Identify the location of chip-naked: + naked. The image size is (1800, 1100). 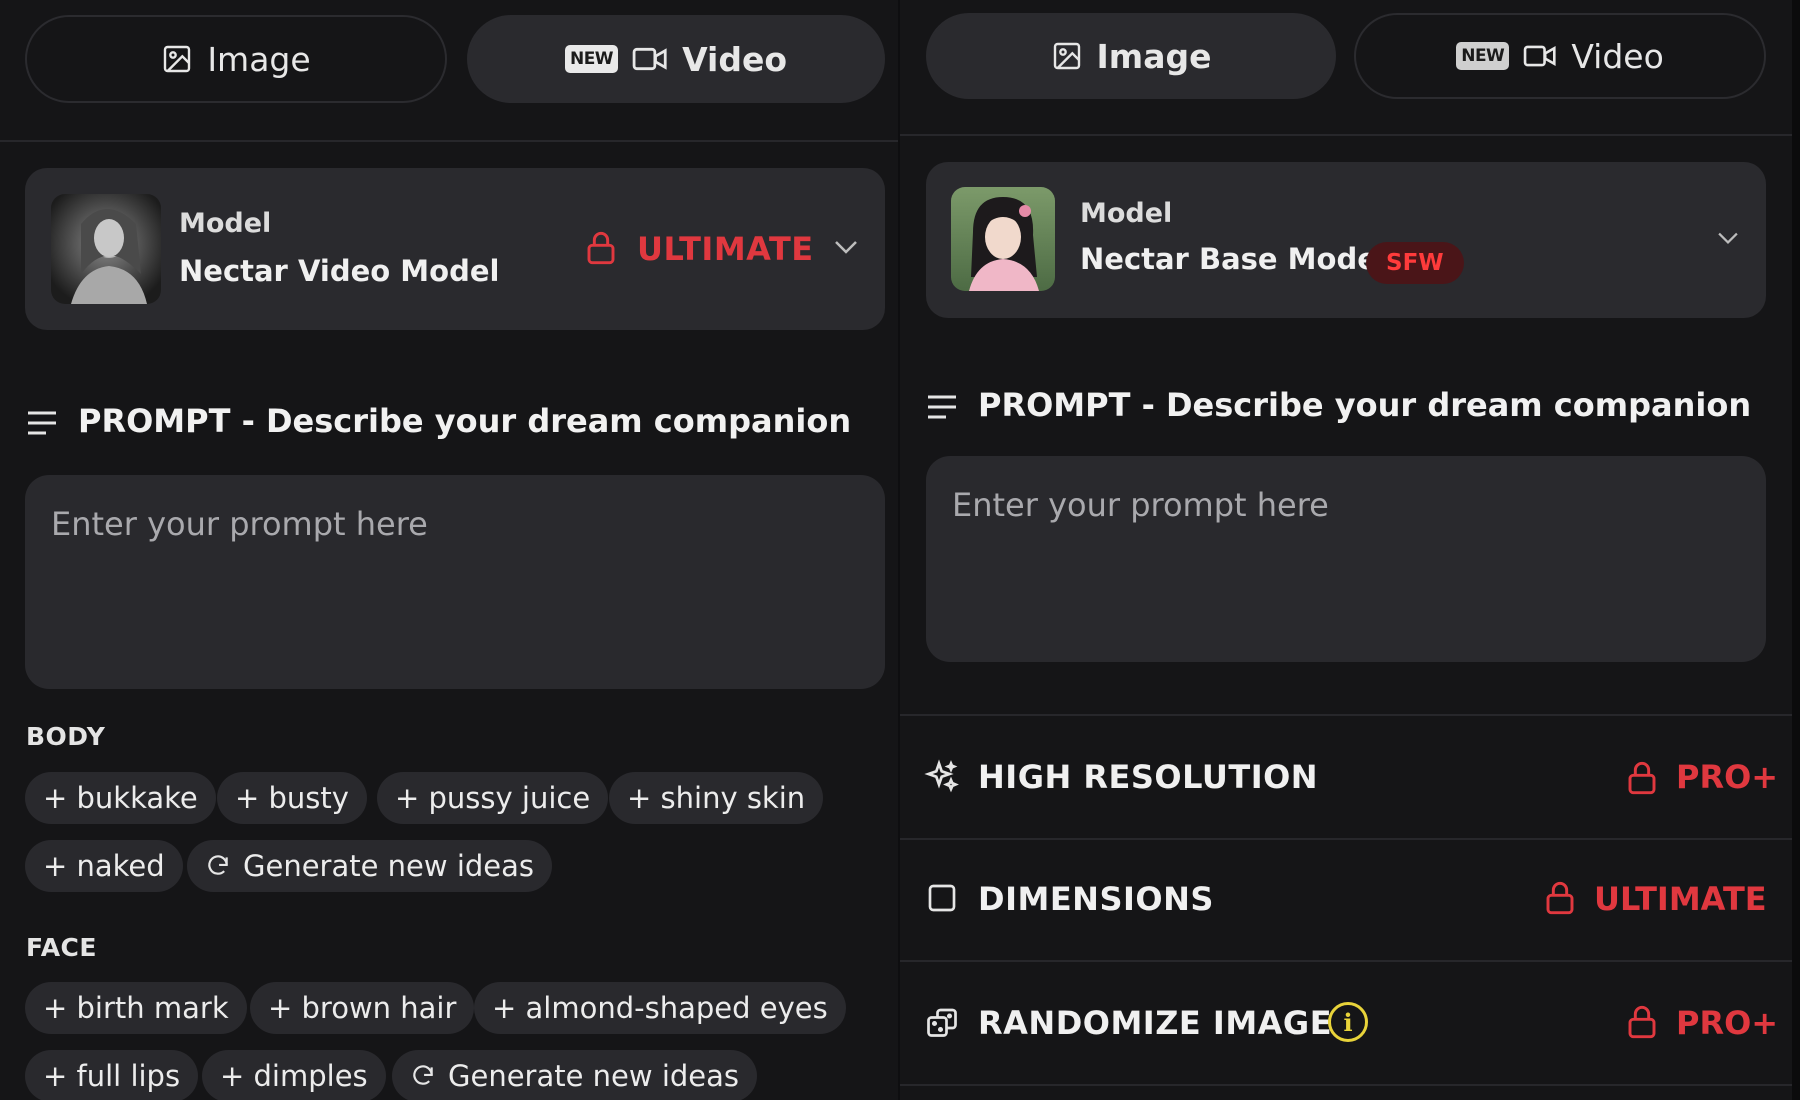
(104, 866).